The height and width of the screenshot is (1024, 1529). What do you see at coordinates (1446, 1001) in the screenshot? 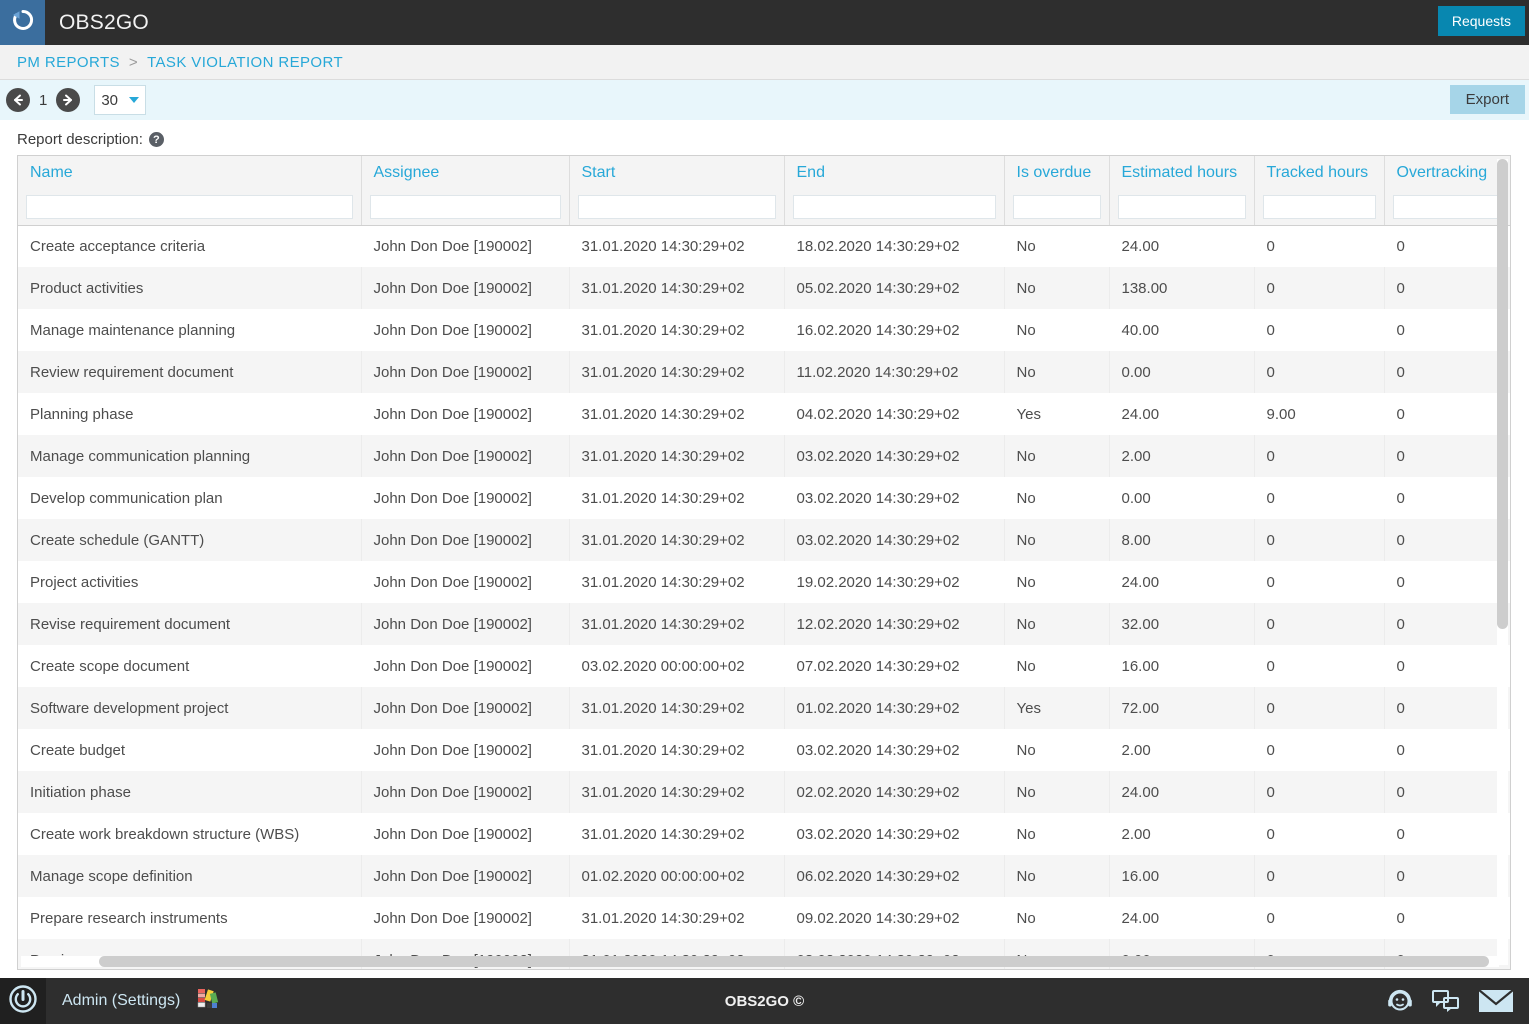
I see `chat-bubbles-icon` at bounding box center [1446, 1001].